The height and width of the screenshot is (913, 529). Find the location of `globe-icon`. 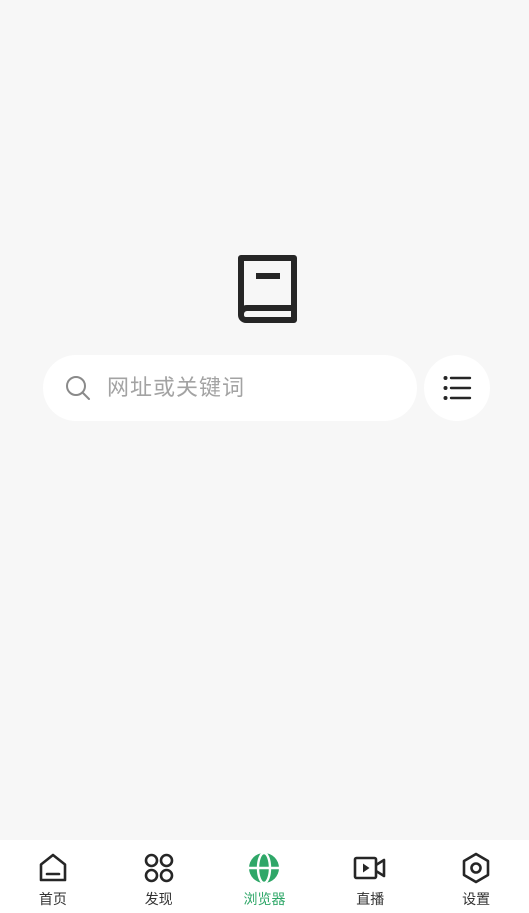

globe-icon is located at coordinates (264, 868).